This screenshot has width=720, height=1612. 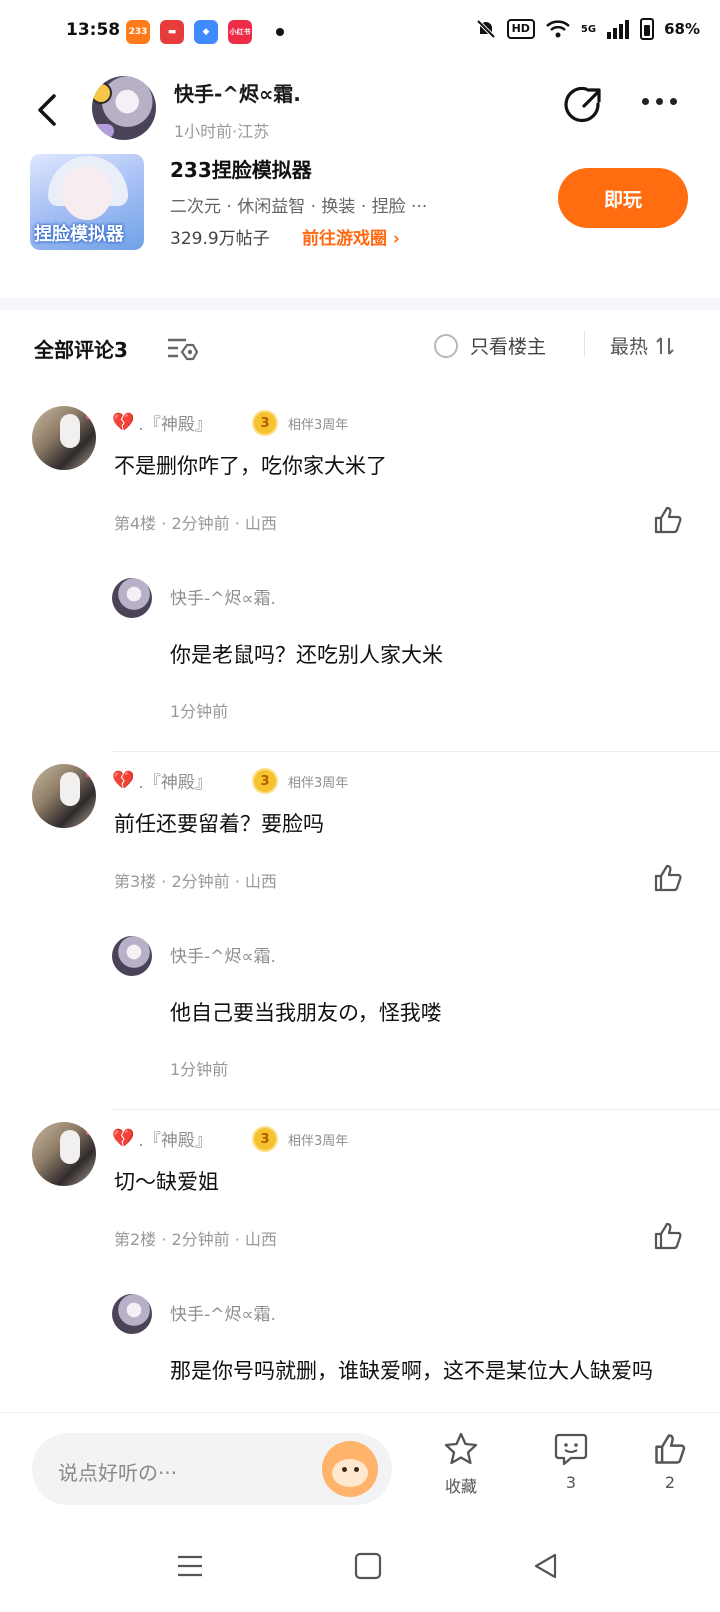 I want to click on hd-badge: HD, so click(x=520, y=29).